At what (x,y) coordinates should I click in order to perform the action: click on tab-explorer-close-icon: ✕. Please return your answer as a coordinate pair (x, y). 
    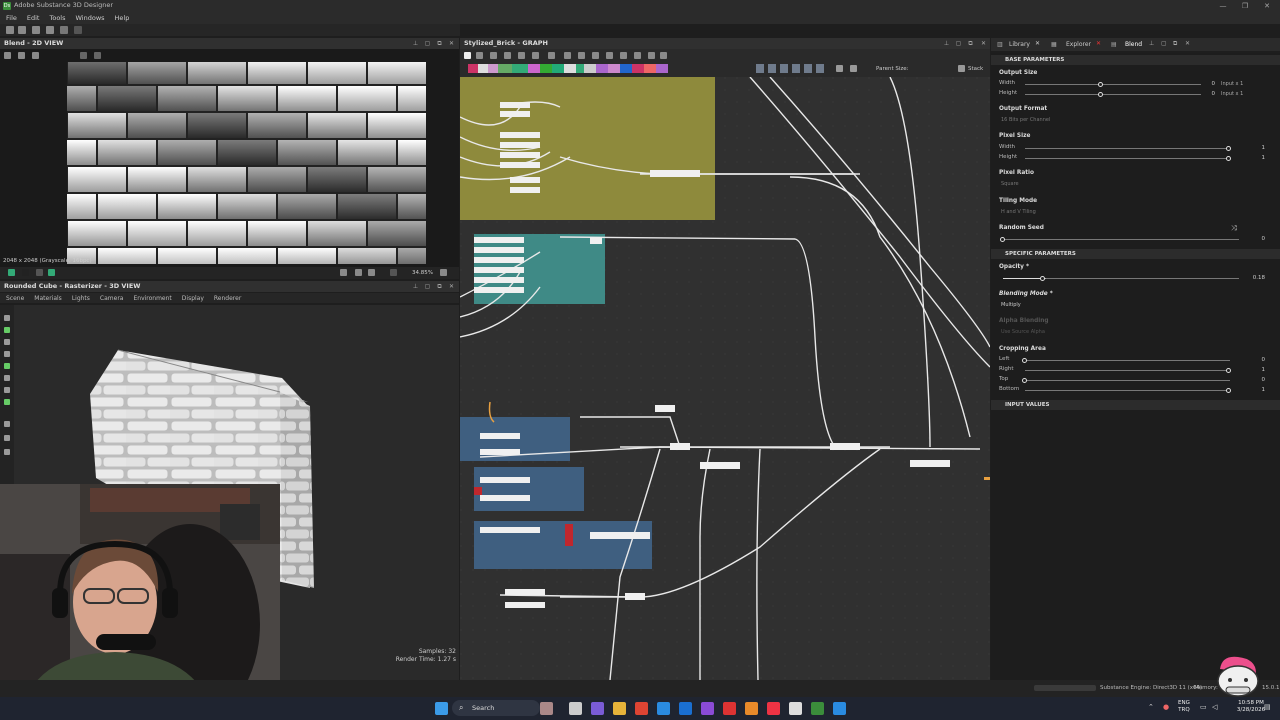
    Looking at the image, I should click on (1098, 43).